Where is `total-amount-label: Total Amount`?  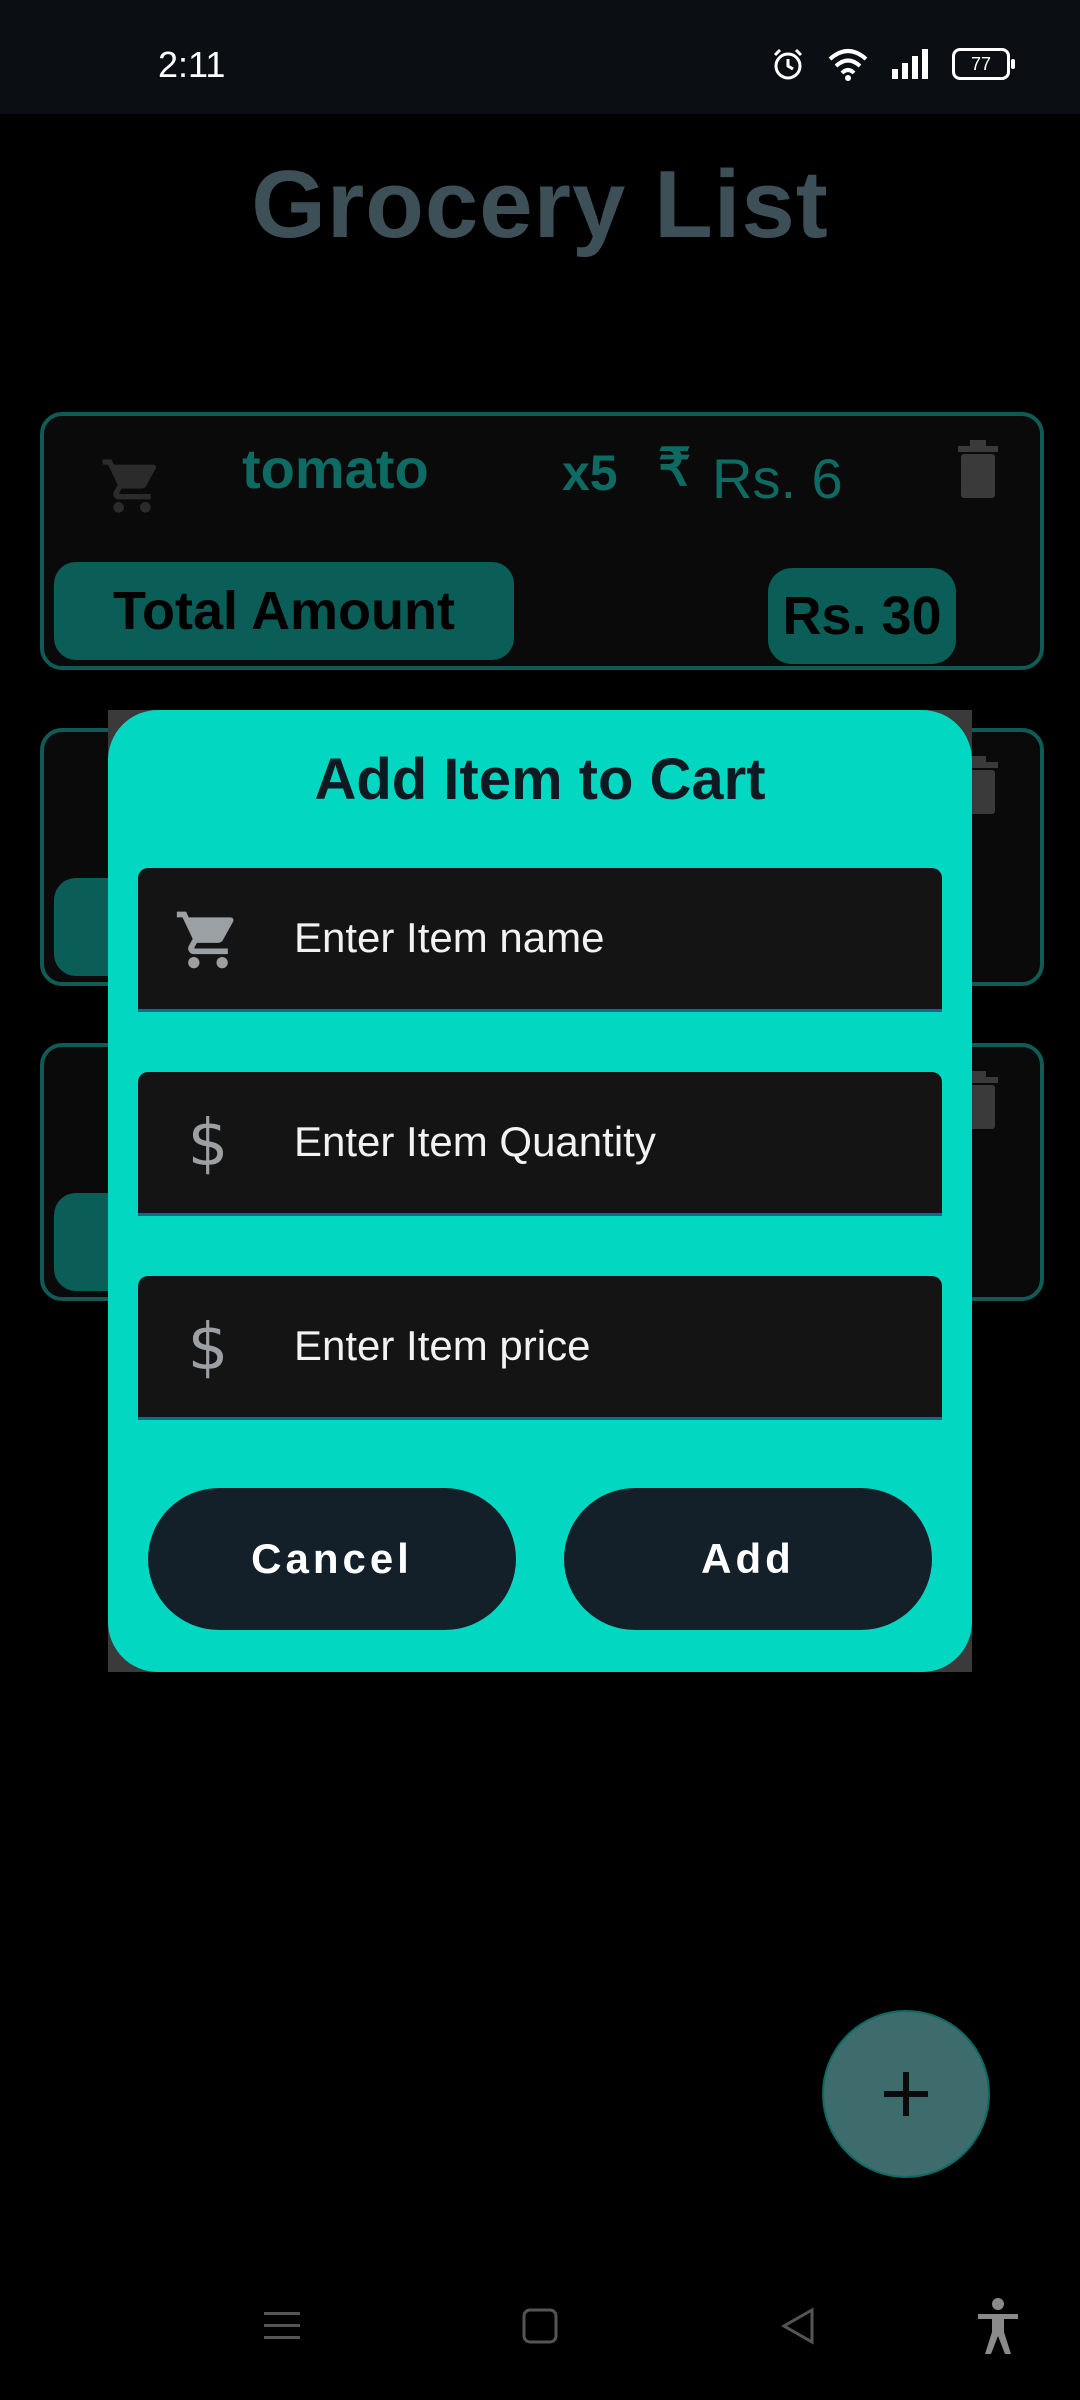
total-amount-label: Total Amount is located at coordinates (284, 611).